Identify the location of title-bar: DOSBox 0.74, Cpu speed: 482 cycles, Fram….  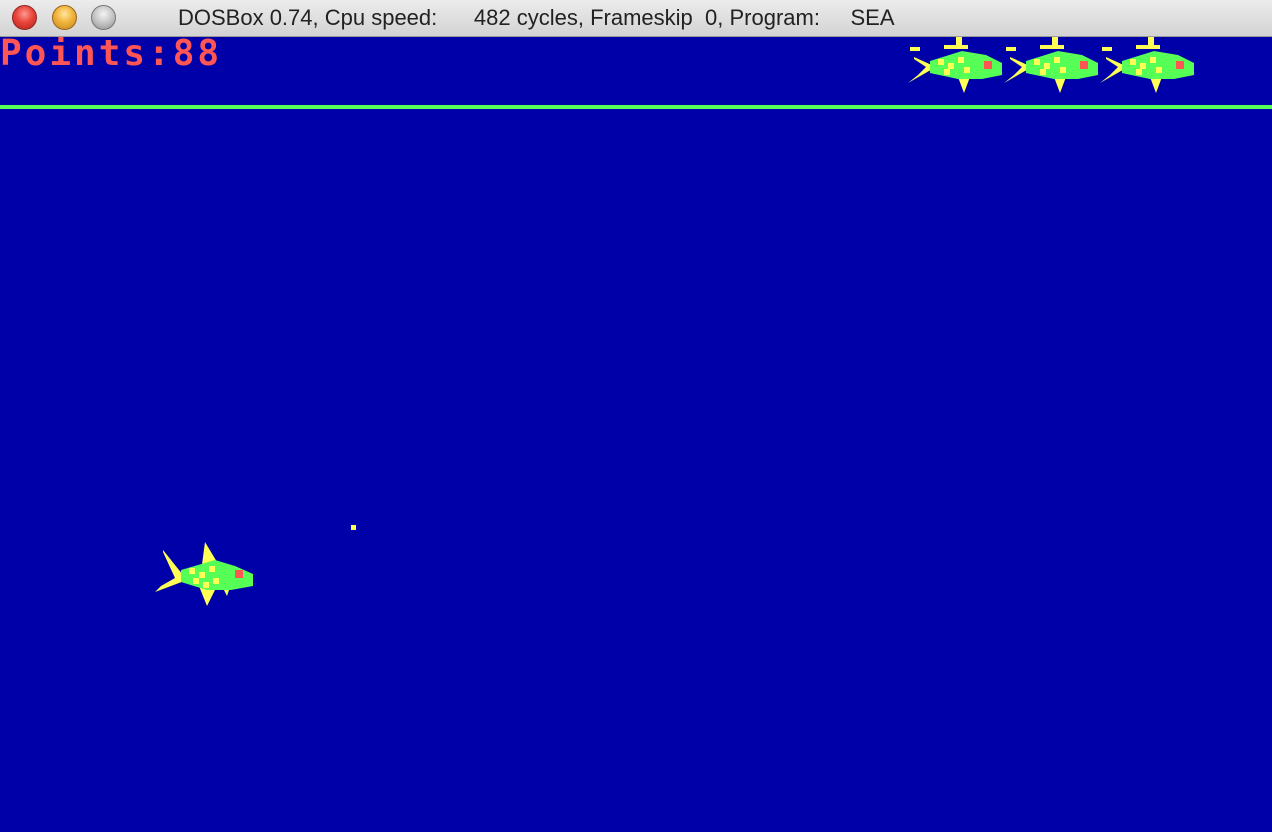
(636, 18).